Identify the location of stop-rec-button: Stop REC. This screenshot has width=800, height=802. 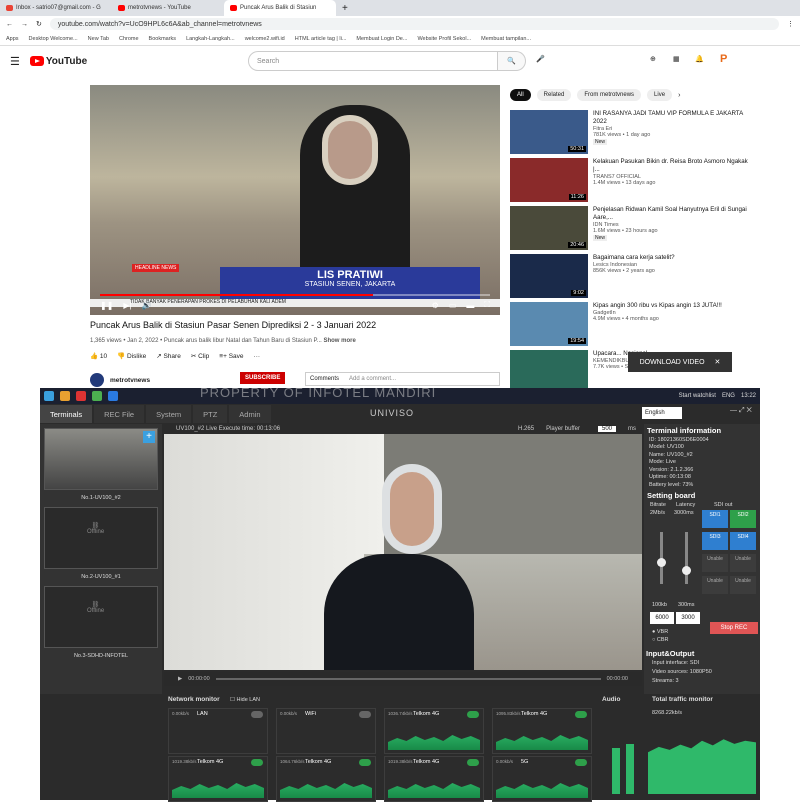
(734, 628).